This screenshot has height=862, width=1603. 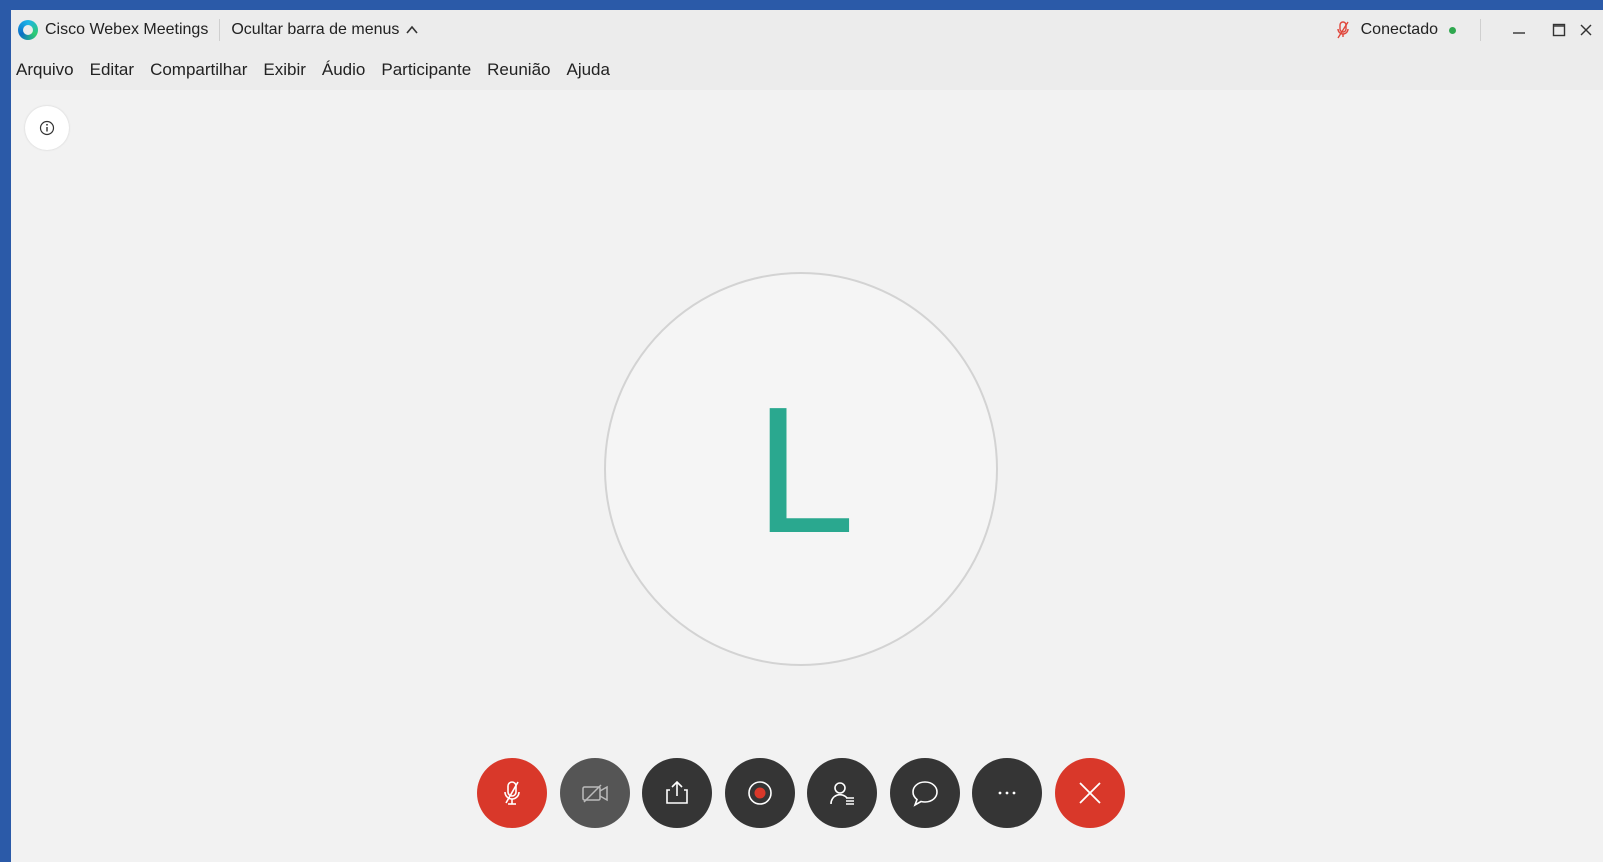 I want to click on participants-icon, so click(x=842, y=793).